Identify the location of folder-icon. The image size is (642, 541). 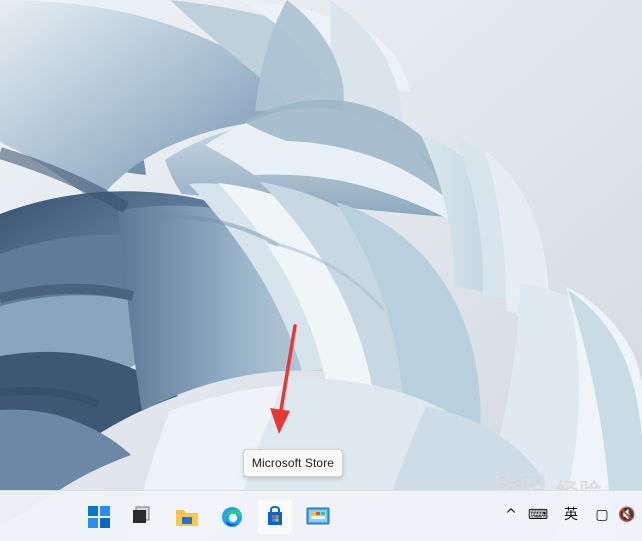
(187, 518).